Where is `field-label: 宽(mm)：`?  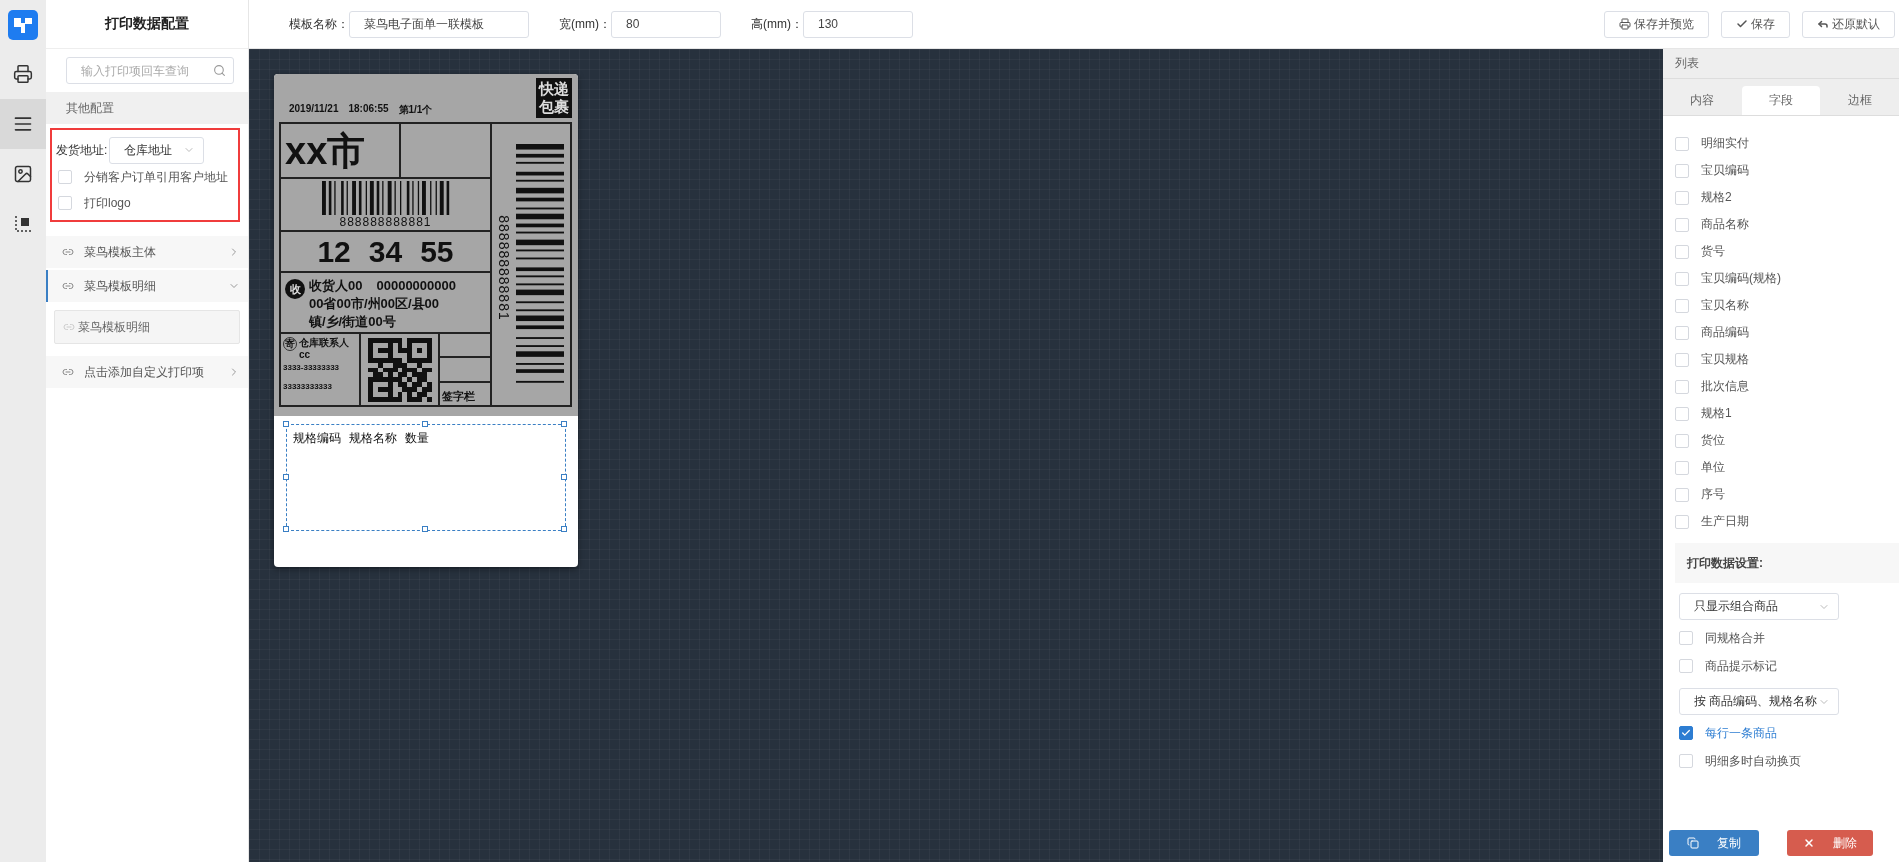 field-label: 宽(mm)： is located at coordinates (585, 24).